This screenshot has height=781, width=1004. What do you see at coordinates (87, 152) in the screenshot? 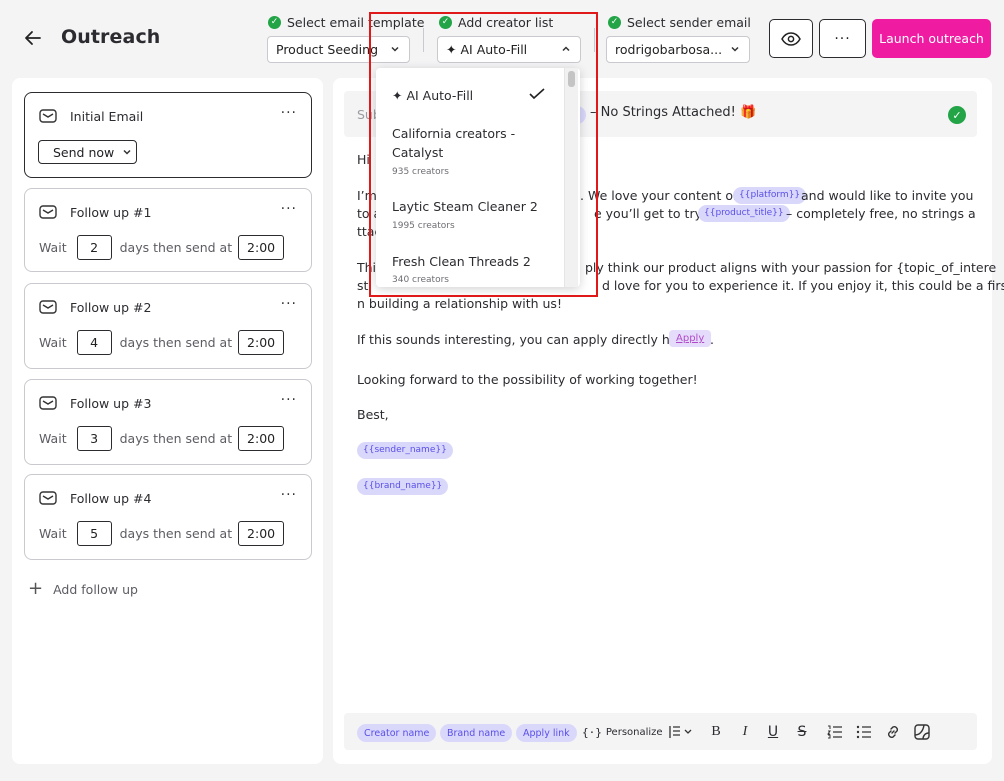
I see `send-now-select: Send now` at bounding box center [87, 152].